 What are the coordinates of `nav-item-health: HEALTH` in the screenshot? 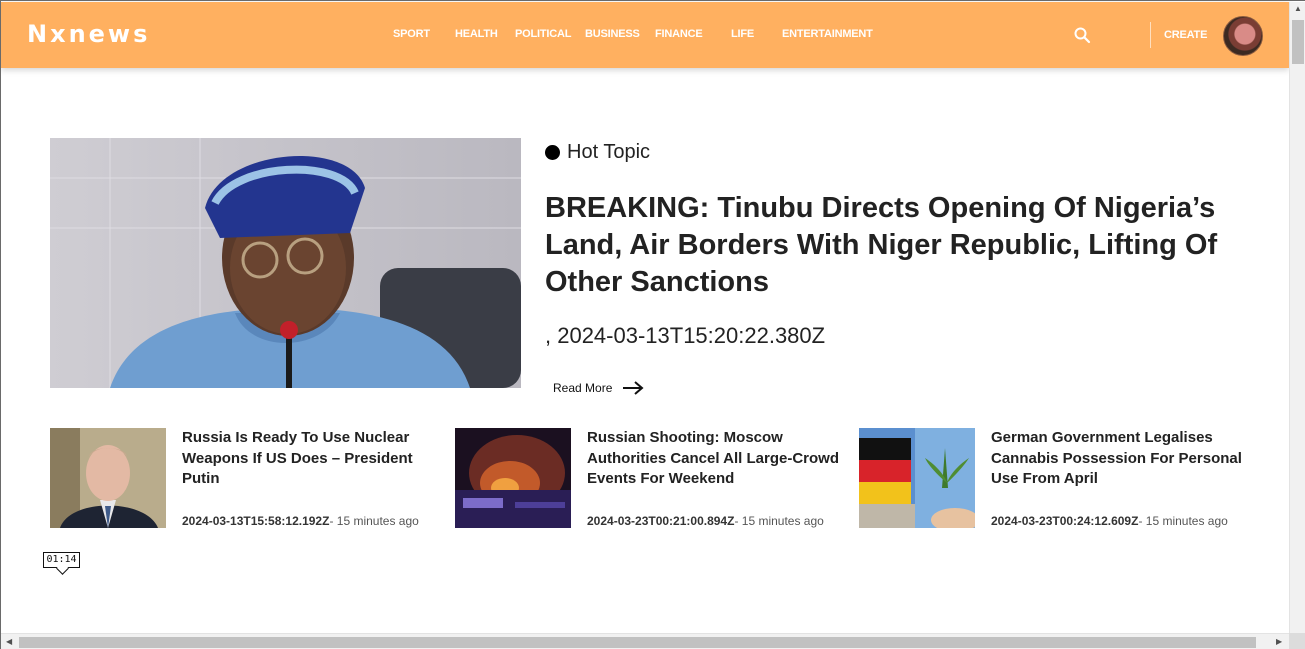 It's located at (476, 34).